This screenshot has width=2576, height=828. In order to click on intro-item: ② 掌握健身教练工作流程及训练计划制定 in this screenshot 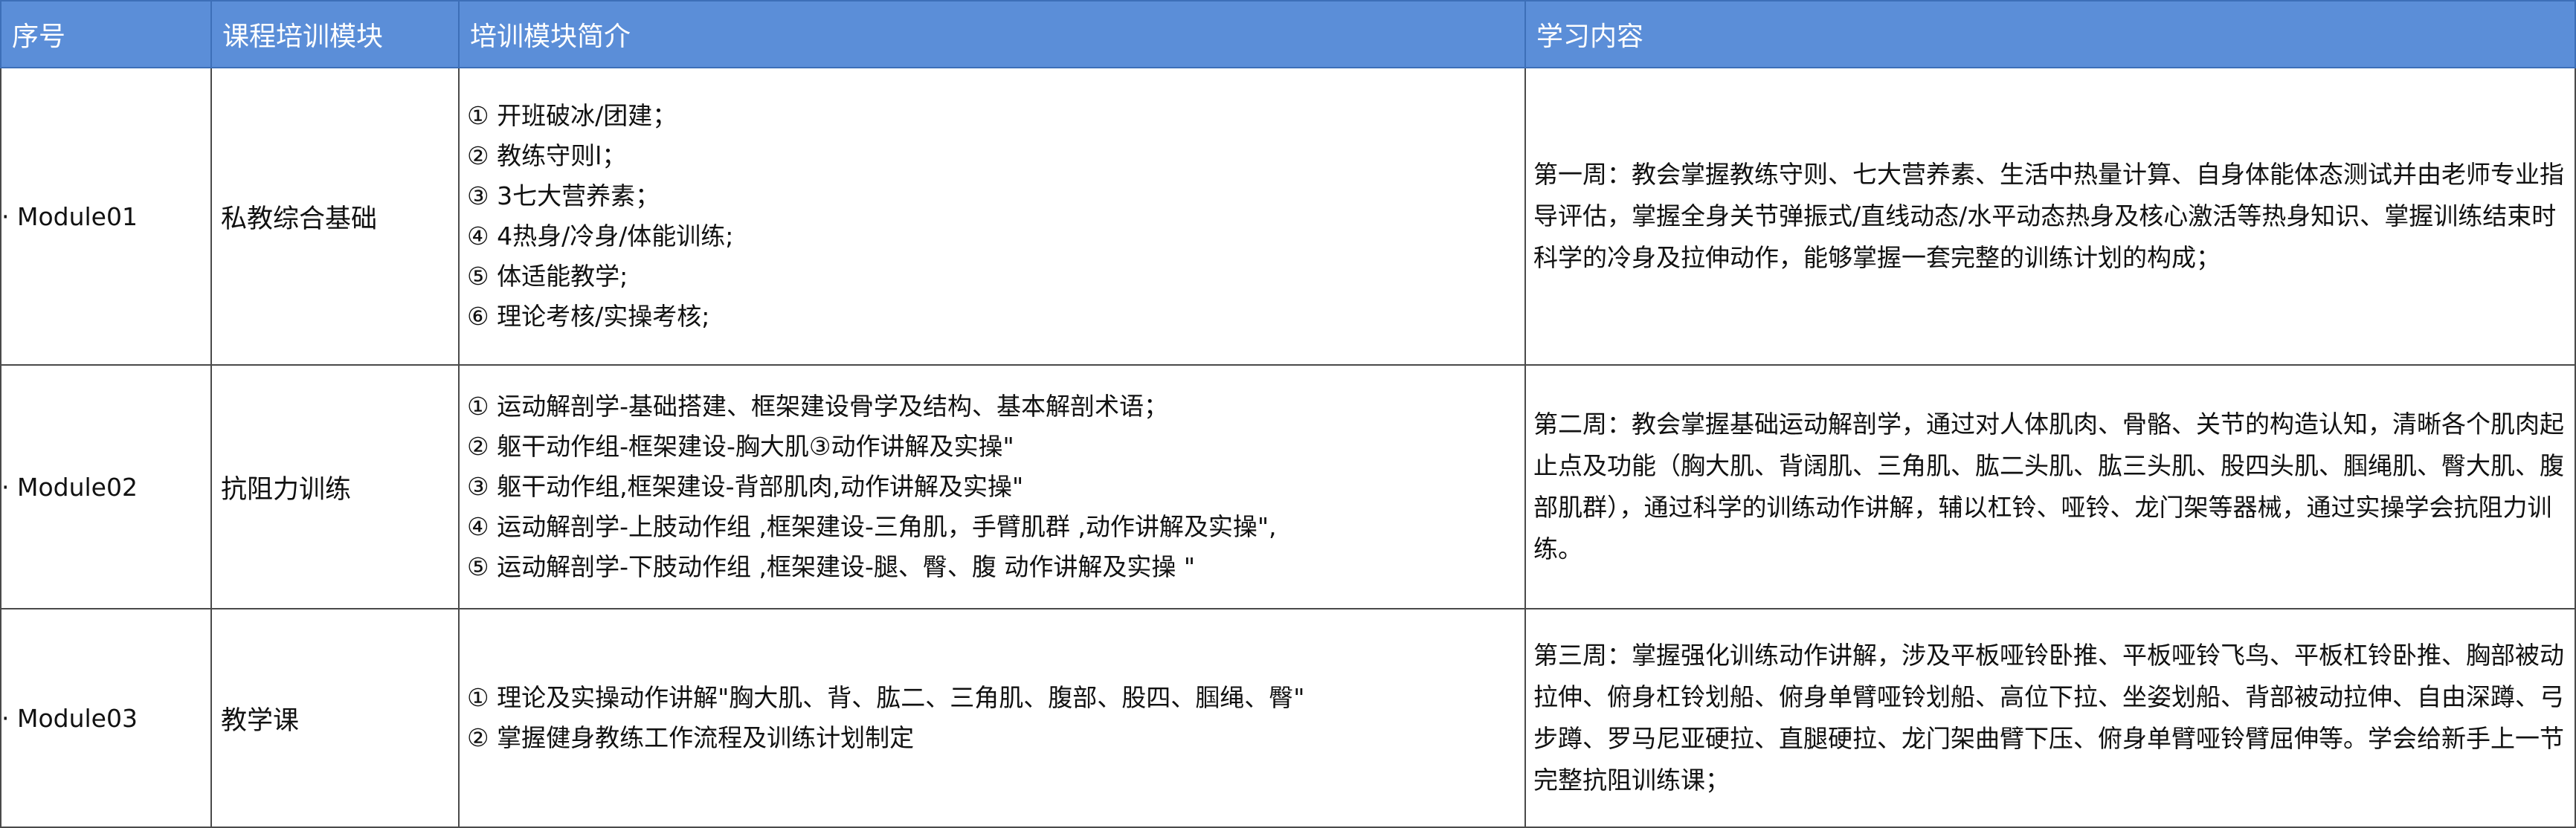, I will do `click(691, 737)`.